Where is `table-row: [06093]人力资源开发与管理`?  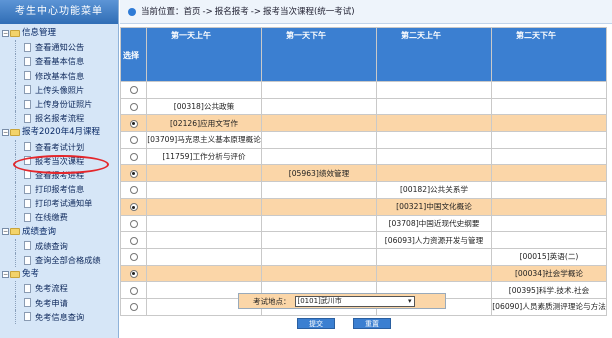 table-row: [06093]人力资源开发与管理 is located at coordinates (363, 240).